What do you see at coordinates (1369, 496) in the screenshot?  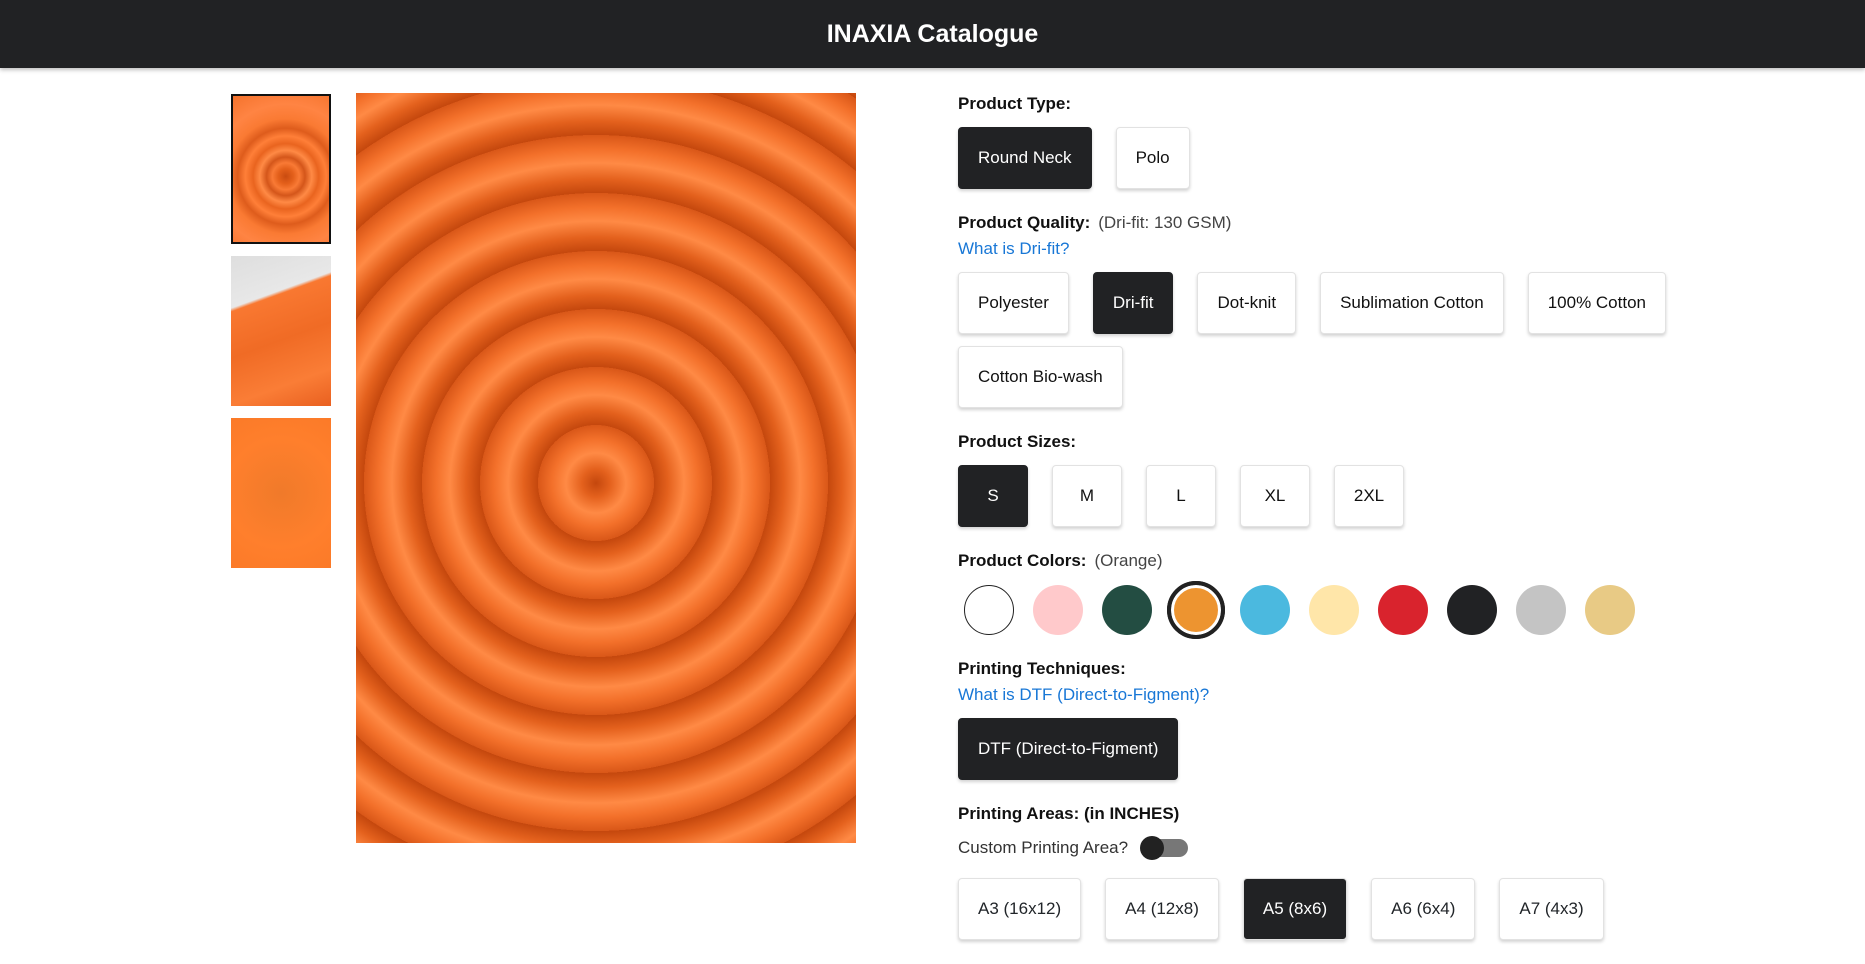 I see `size-2xl: 2XL` at bounding box center [1369, 496].